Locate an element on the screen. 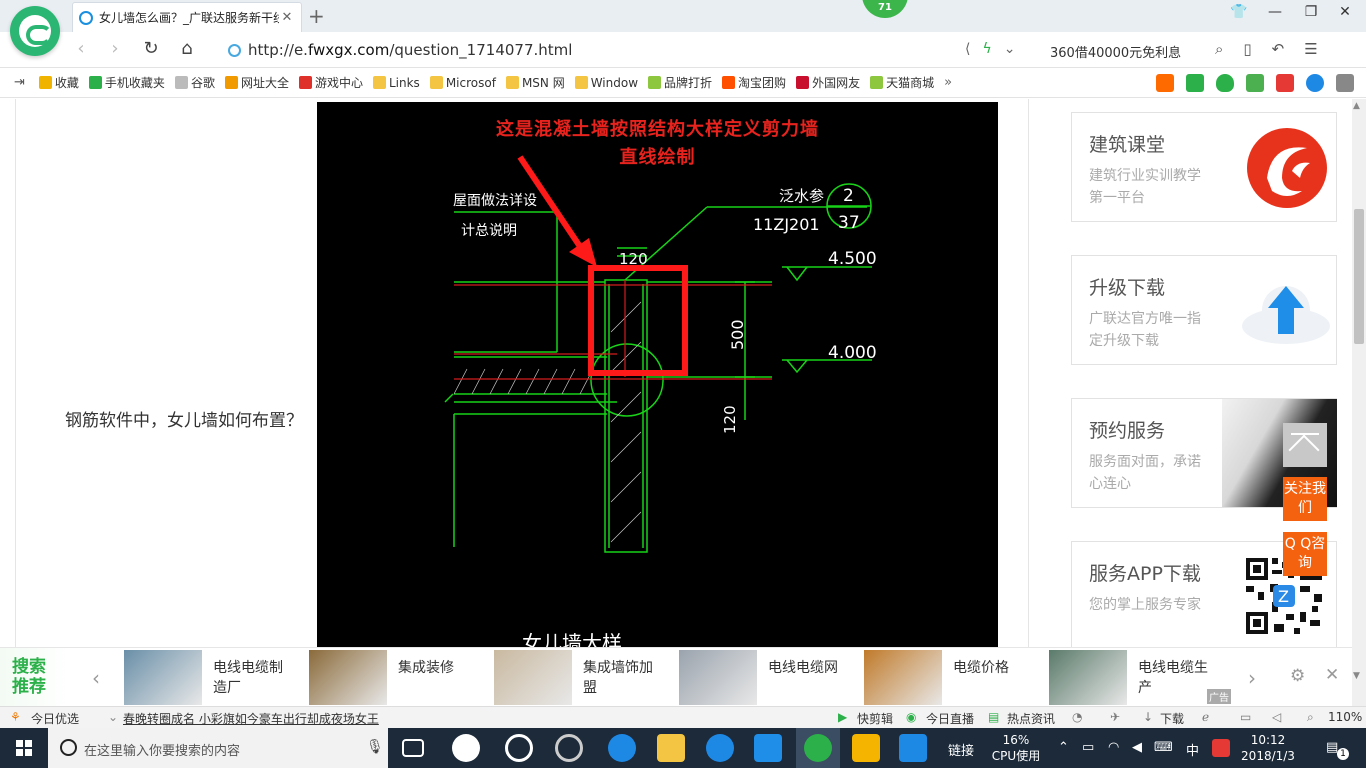 This screenshot has width=1366, height=768. skin-icon: 👕 is located at coordinates (1239, 12).